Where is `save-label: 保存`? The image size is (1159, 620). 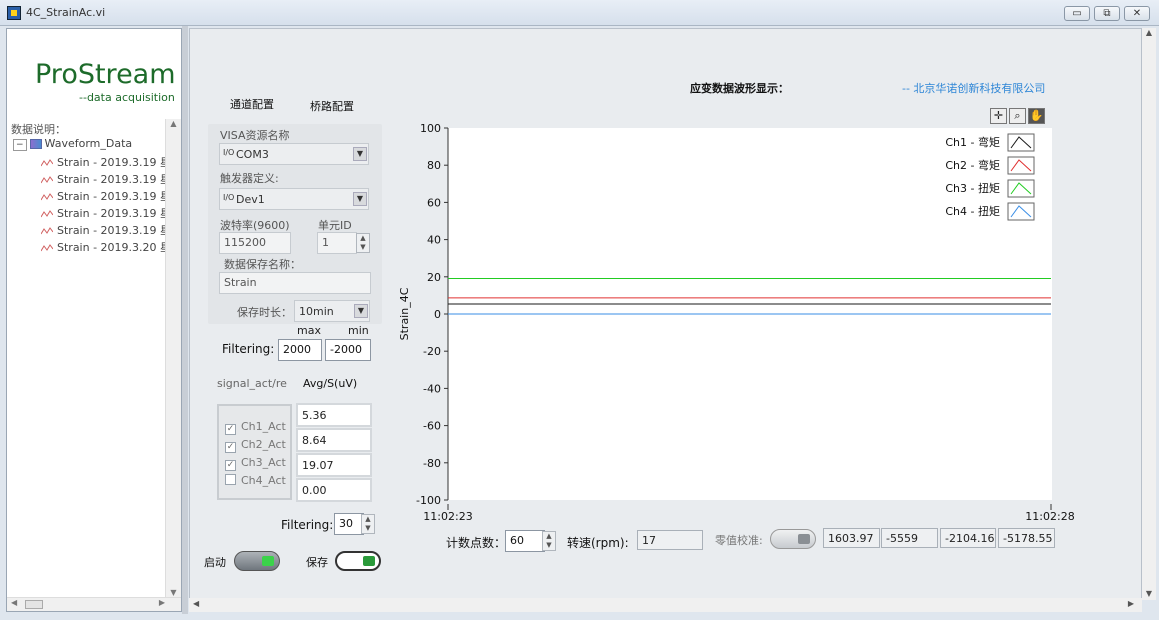 save-label: 保存 is located at coordinates (317, 562).